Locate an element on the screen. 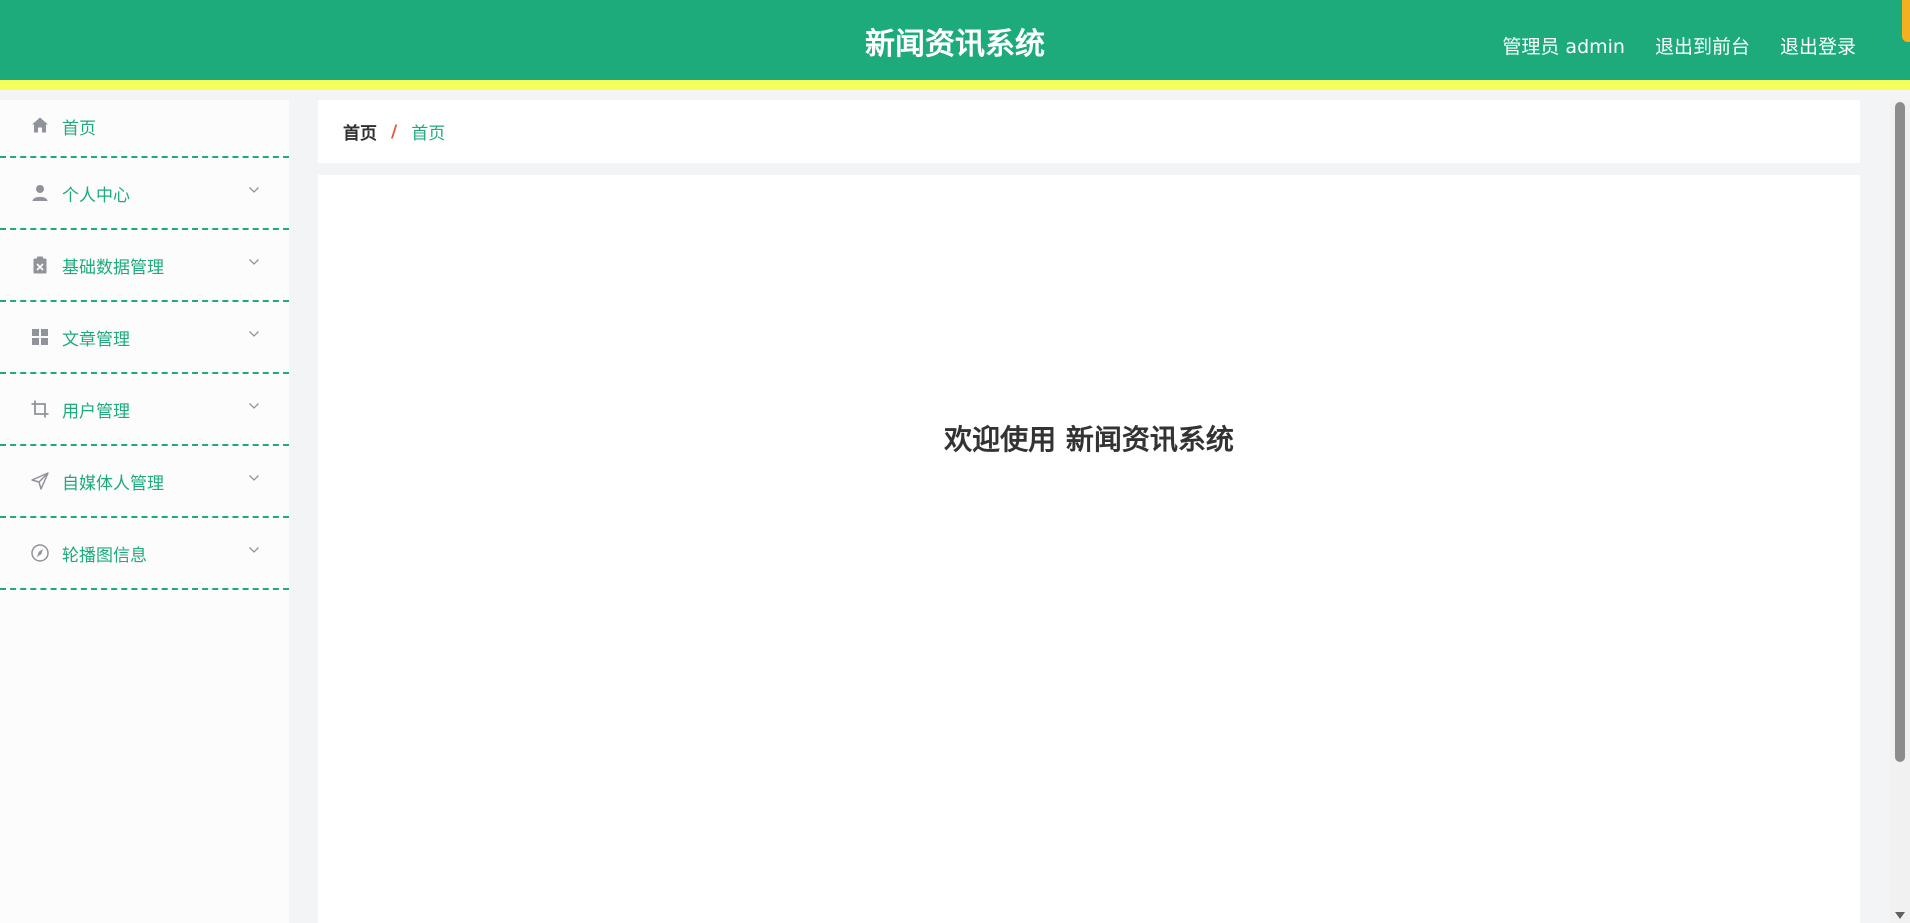 This screenshot has height=923, width=1910. sidebar-menu: 首页 个人中心 基础数据管理 文章管理 用户管理 自媒体人管理 轮播图信息 is located at coordinates (144, 511).